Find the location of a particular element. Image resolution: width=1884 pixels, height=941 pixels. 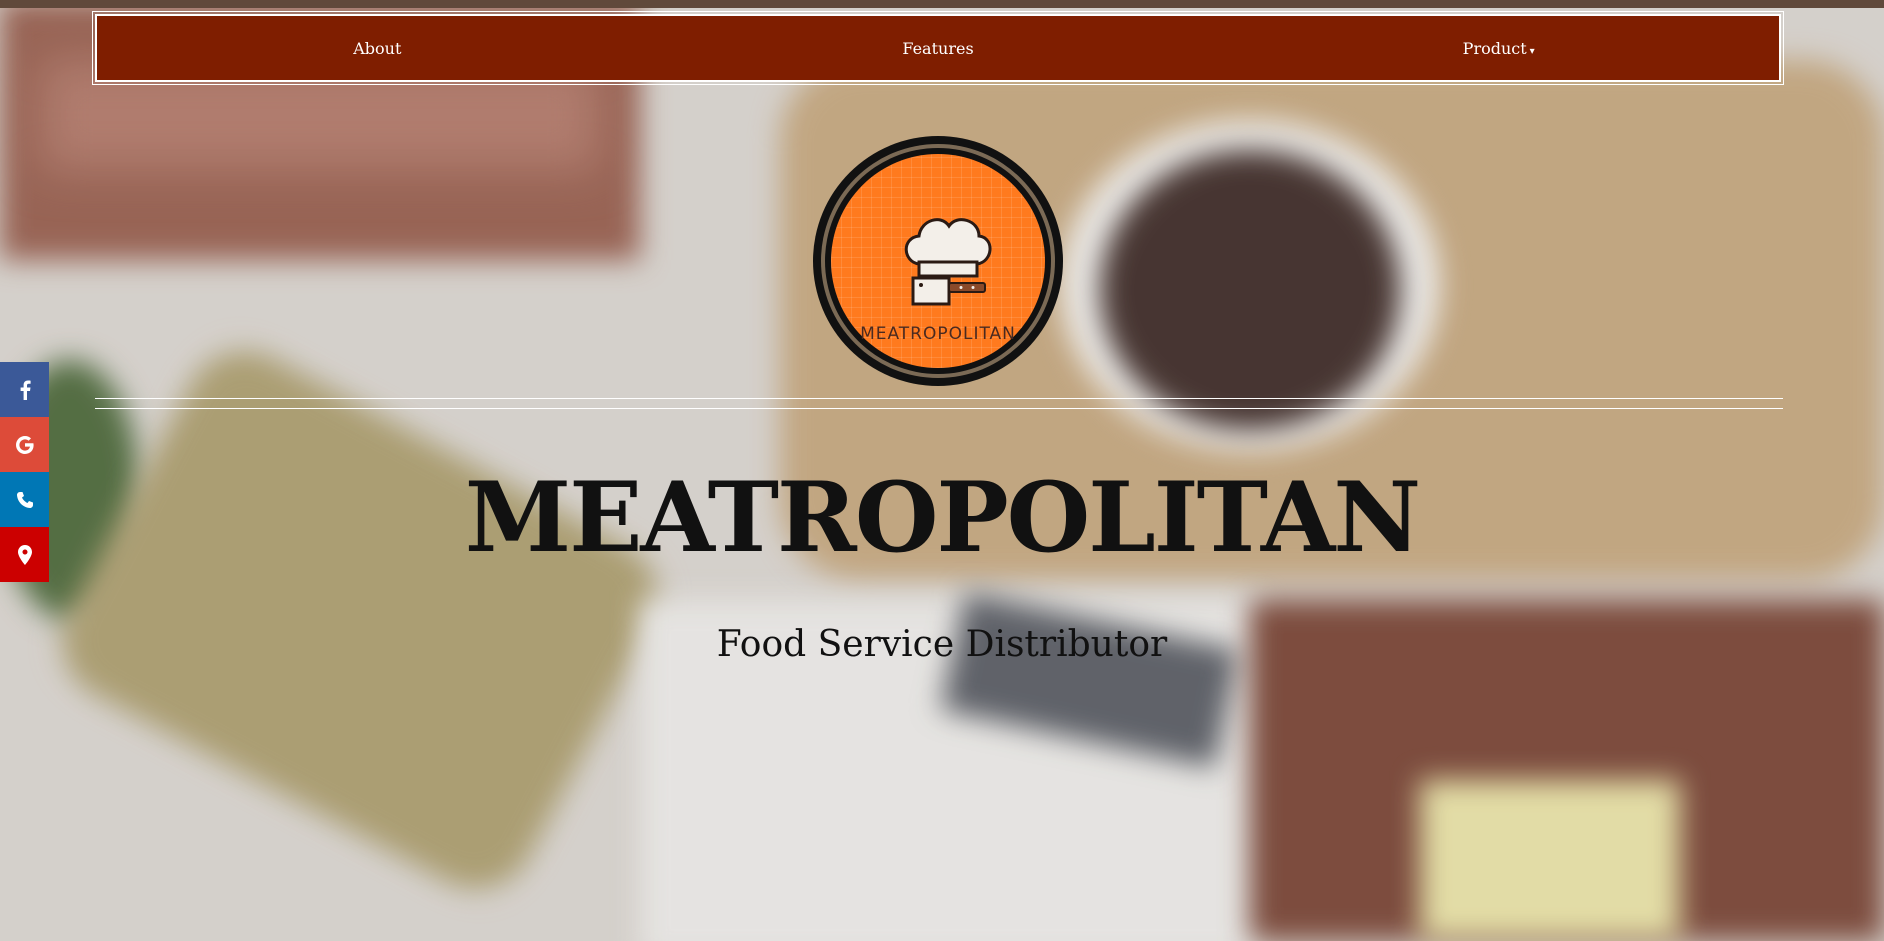

top-navbar: About Features Product ▾ is located at coordinates (938, 48).